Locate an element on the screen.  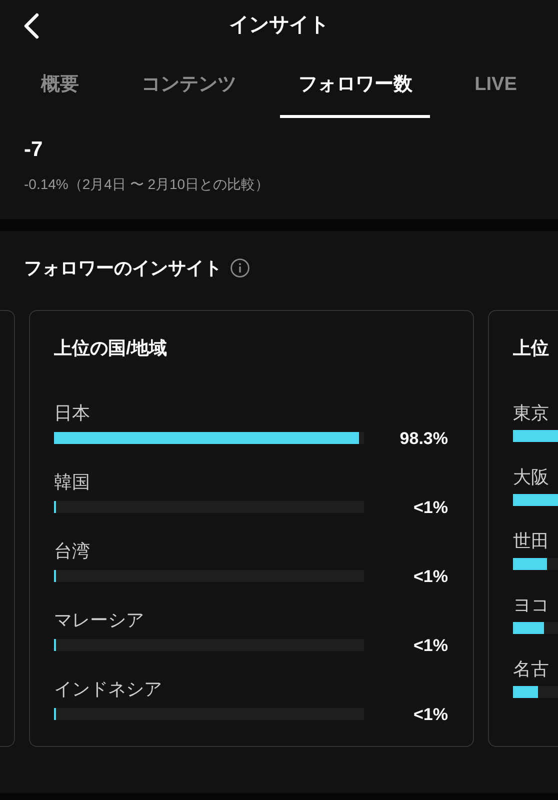
row-label: 名古 is located at coordinates (531, 669).